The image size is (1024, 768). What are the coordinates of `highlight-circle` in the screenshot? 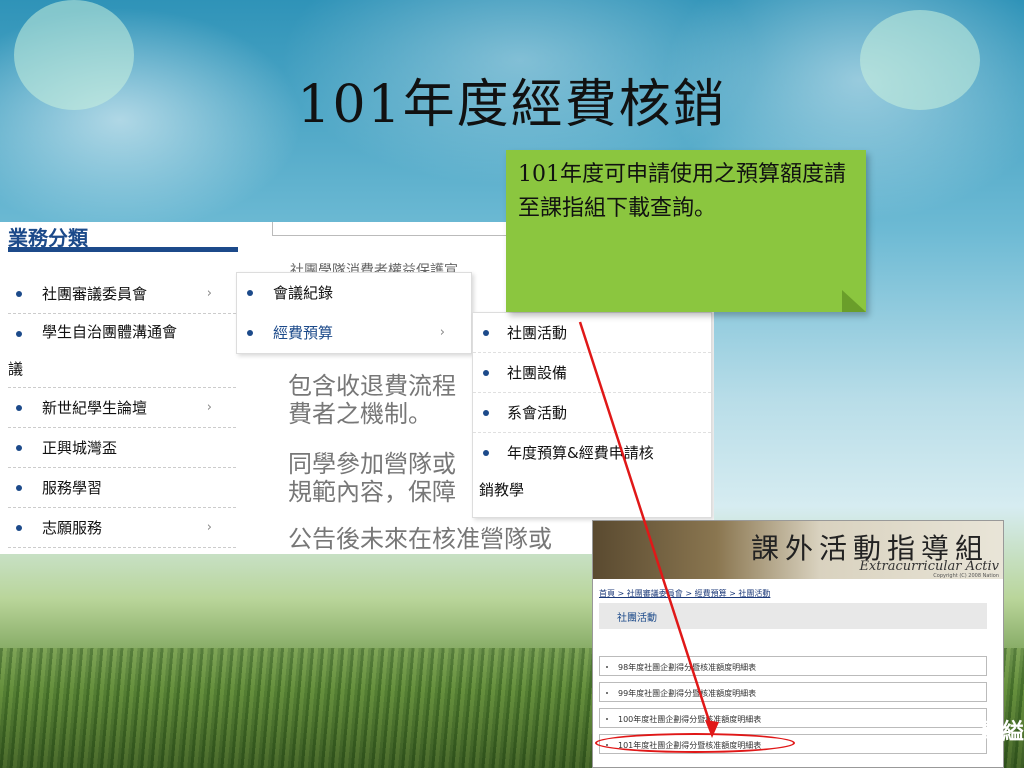 It's located at (695, 743).